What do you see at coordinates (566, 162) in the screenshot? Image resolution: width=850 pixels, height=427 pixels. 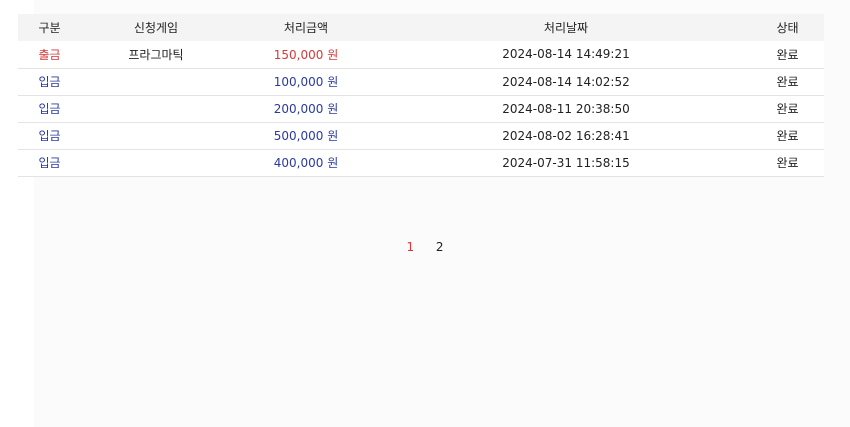 I see `cell-date: 2024-07-31 11:58:15` at bounding box center [566, 162].